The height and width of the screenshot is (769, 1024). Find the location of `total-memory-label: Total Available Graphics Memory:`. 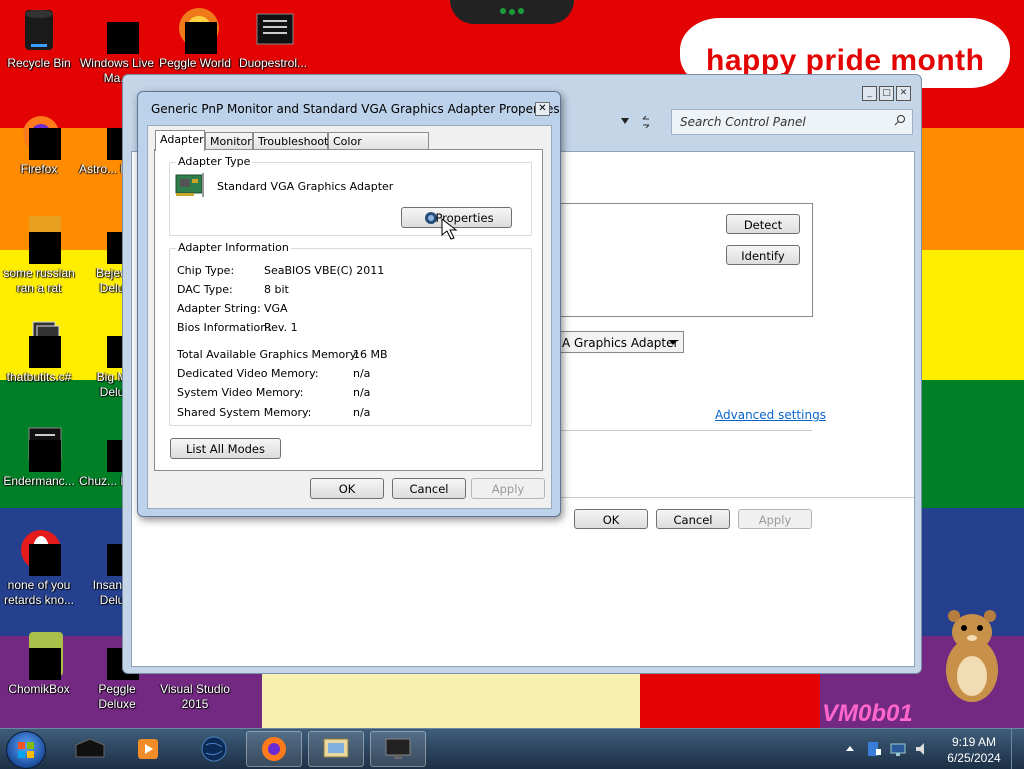

total-memory-label: Total Available Graphics Memory: is located at coordinates (268, 354).